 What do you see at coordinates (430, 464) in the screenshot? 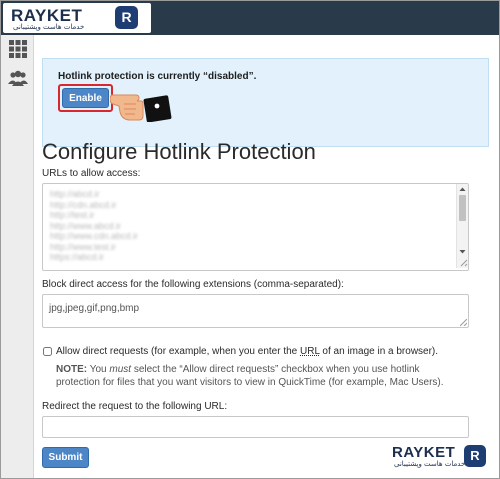
I see `watermark-subtext: خدمات هاست وپشتیبانی` at bounding box center [430, 464].